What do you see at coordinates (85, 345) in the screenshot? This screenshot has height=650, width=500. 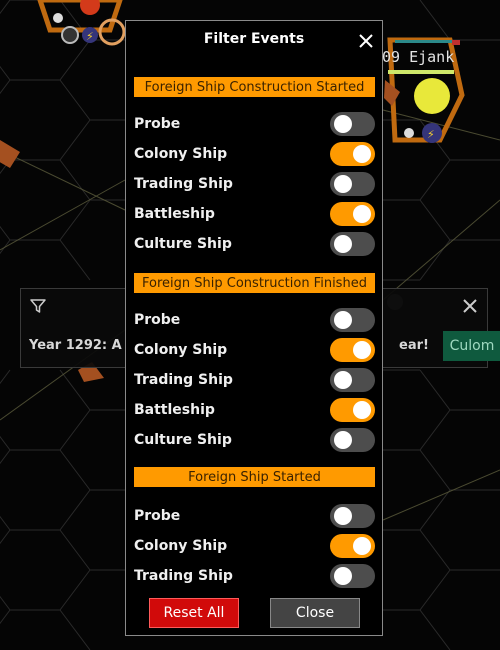 I see `notification-message: Year 1292: A fa` at bounding box center [85, 345].